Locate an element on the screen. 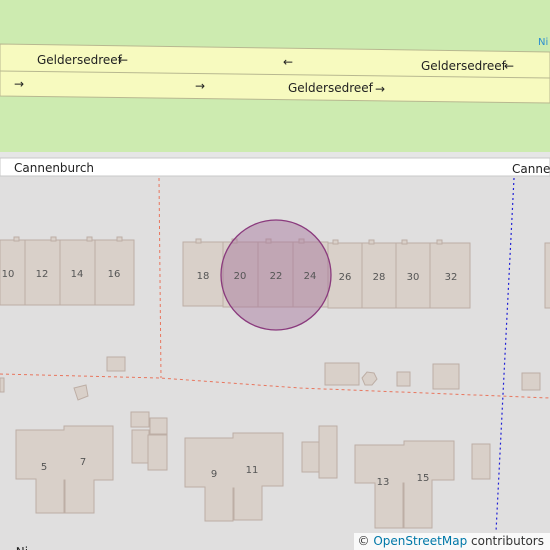 This screenshot has width=550, height=550. copyright-symbol: © is located at coordinates (363, 541).